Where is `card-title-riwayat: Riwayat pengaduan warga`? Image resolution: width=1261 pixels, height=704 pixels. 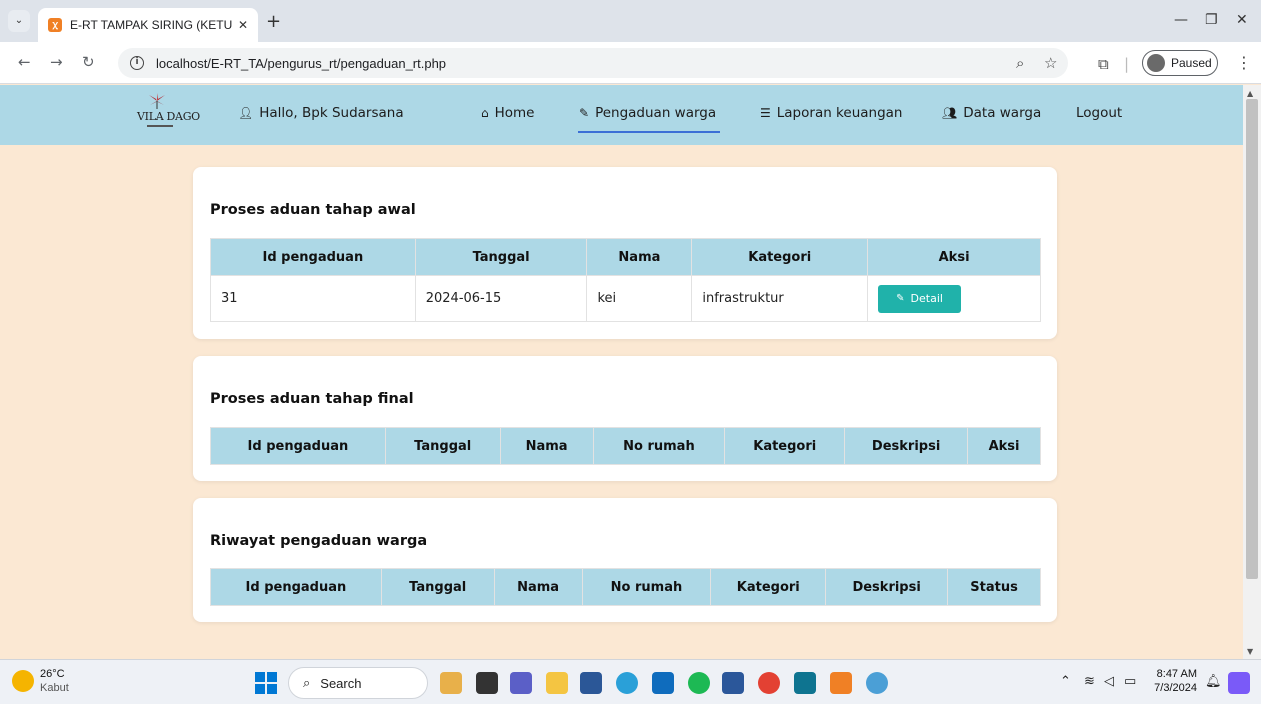
card-title-riwayat: Riwayat pengaduan warga is located at coordinates (319, 541).